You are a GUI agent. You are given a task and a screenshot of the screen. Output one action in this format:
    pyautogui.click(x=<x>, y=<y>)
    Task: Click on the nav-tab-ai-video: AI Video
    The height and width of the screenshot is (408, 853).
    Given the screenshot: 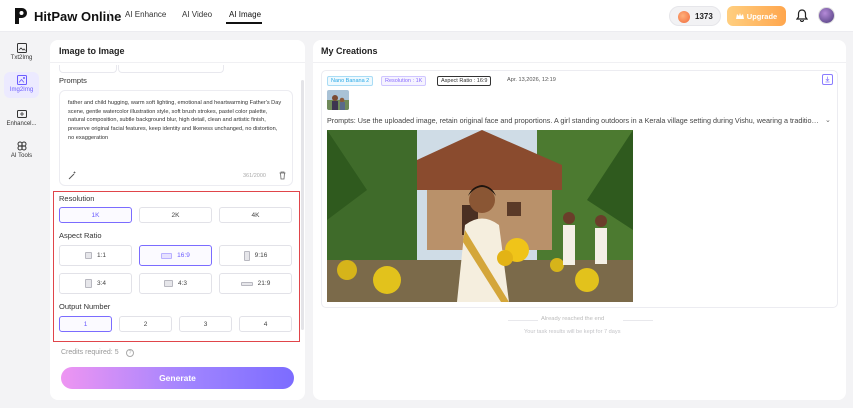 What is the action you would take?
    pyautogui.click(x=197, y=14)
    